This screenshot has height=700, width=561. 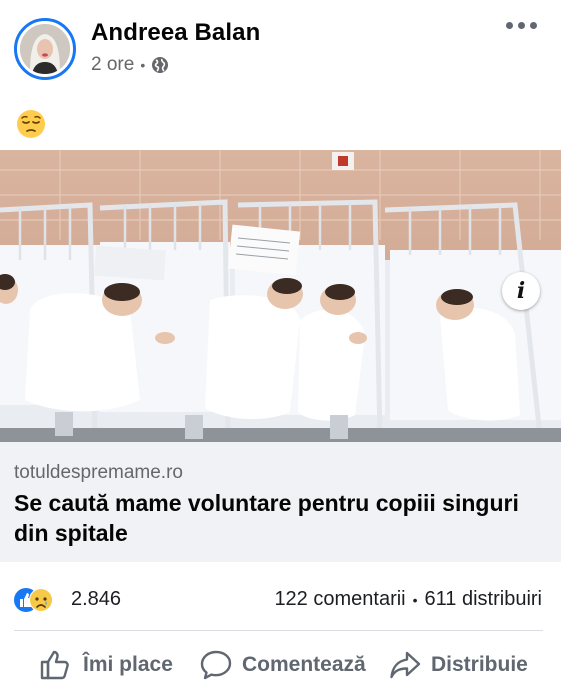 What do you see at coordinates (304, 664) in the screenshot?
I see `comment-label: Comentează` at bounding box center [304, 664].